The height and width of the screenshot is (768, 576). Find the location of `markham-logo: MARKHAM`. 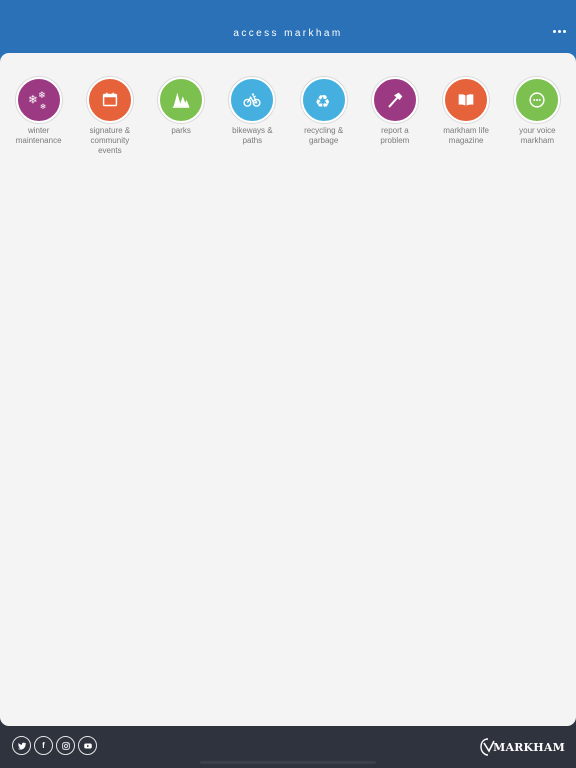

markham-logo: MARKHAM is located at coordinates (522, 747).